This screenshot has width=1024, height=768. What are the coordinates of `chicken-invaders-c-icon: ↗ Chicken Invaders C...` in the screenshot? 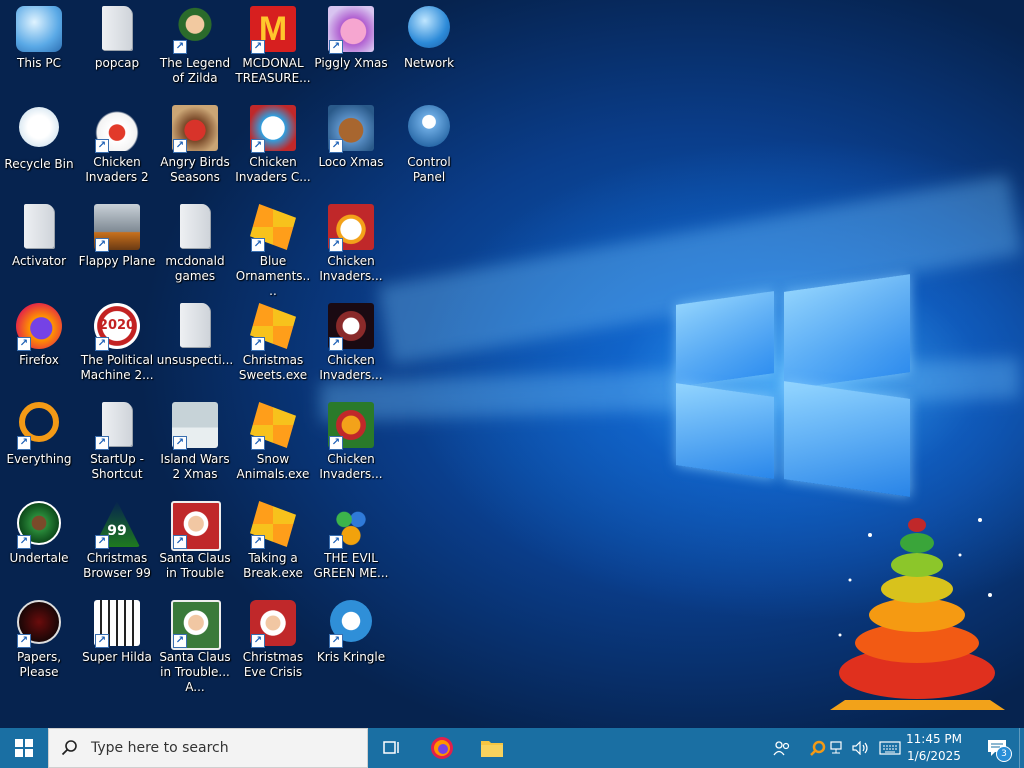 It's located at (273, 144).